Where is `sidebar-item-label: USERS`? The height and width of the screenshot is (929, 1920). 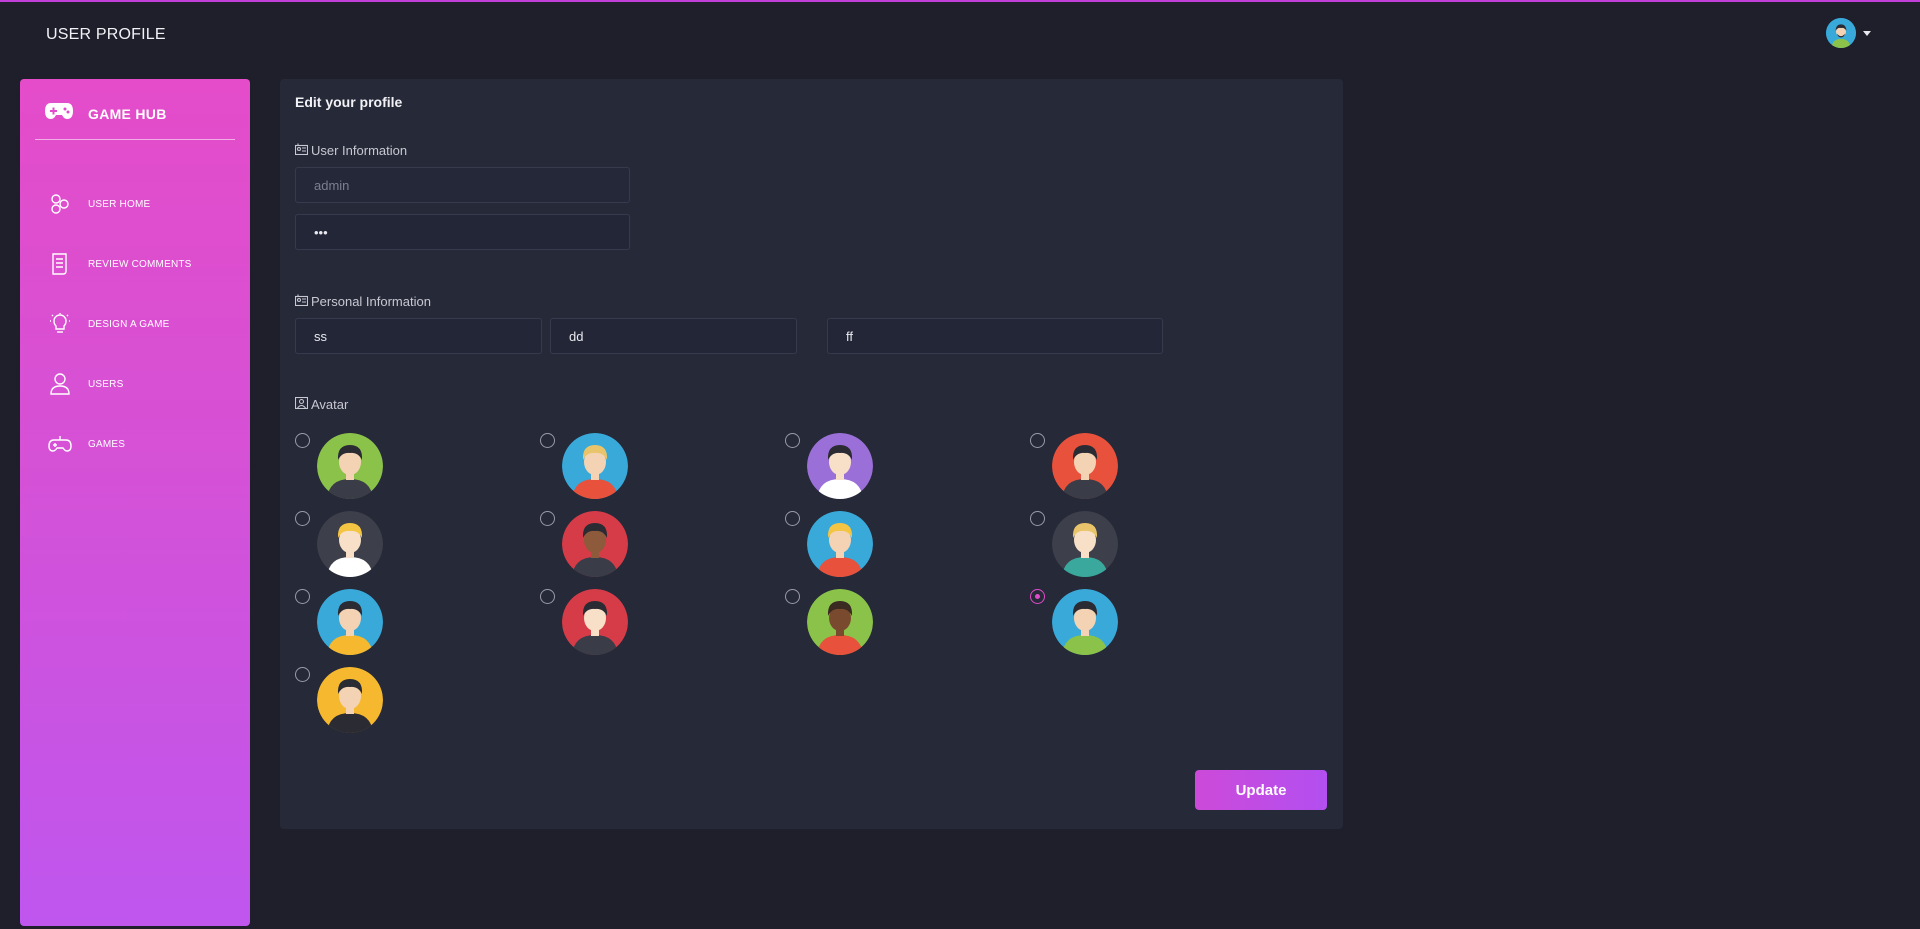
sidebar-item-label: USERS is located at coordinates (106, 384).